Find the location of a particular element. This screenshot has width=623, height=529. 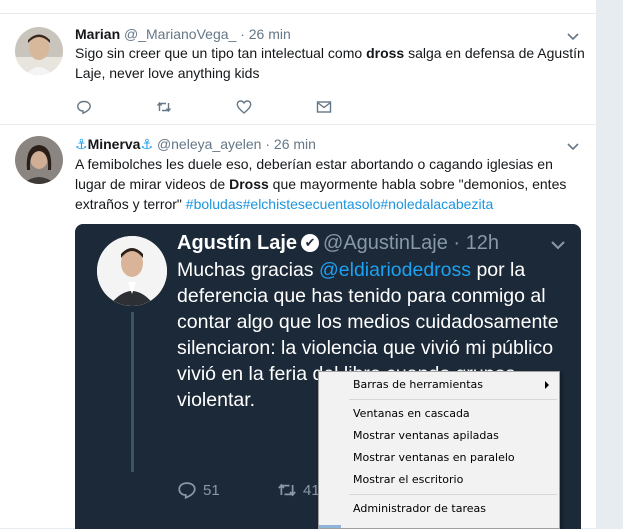

tweet-text-highlight: Dross is located at coordinates (249, 184).